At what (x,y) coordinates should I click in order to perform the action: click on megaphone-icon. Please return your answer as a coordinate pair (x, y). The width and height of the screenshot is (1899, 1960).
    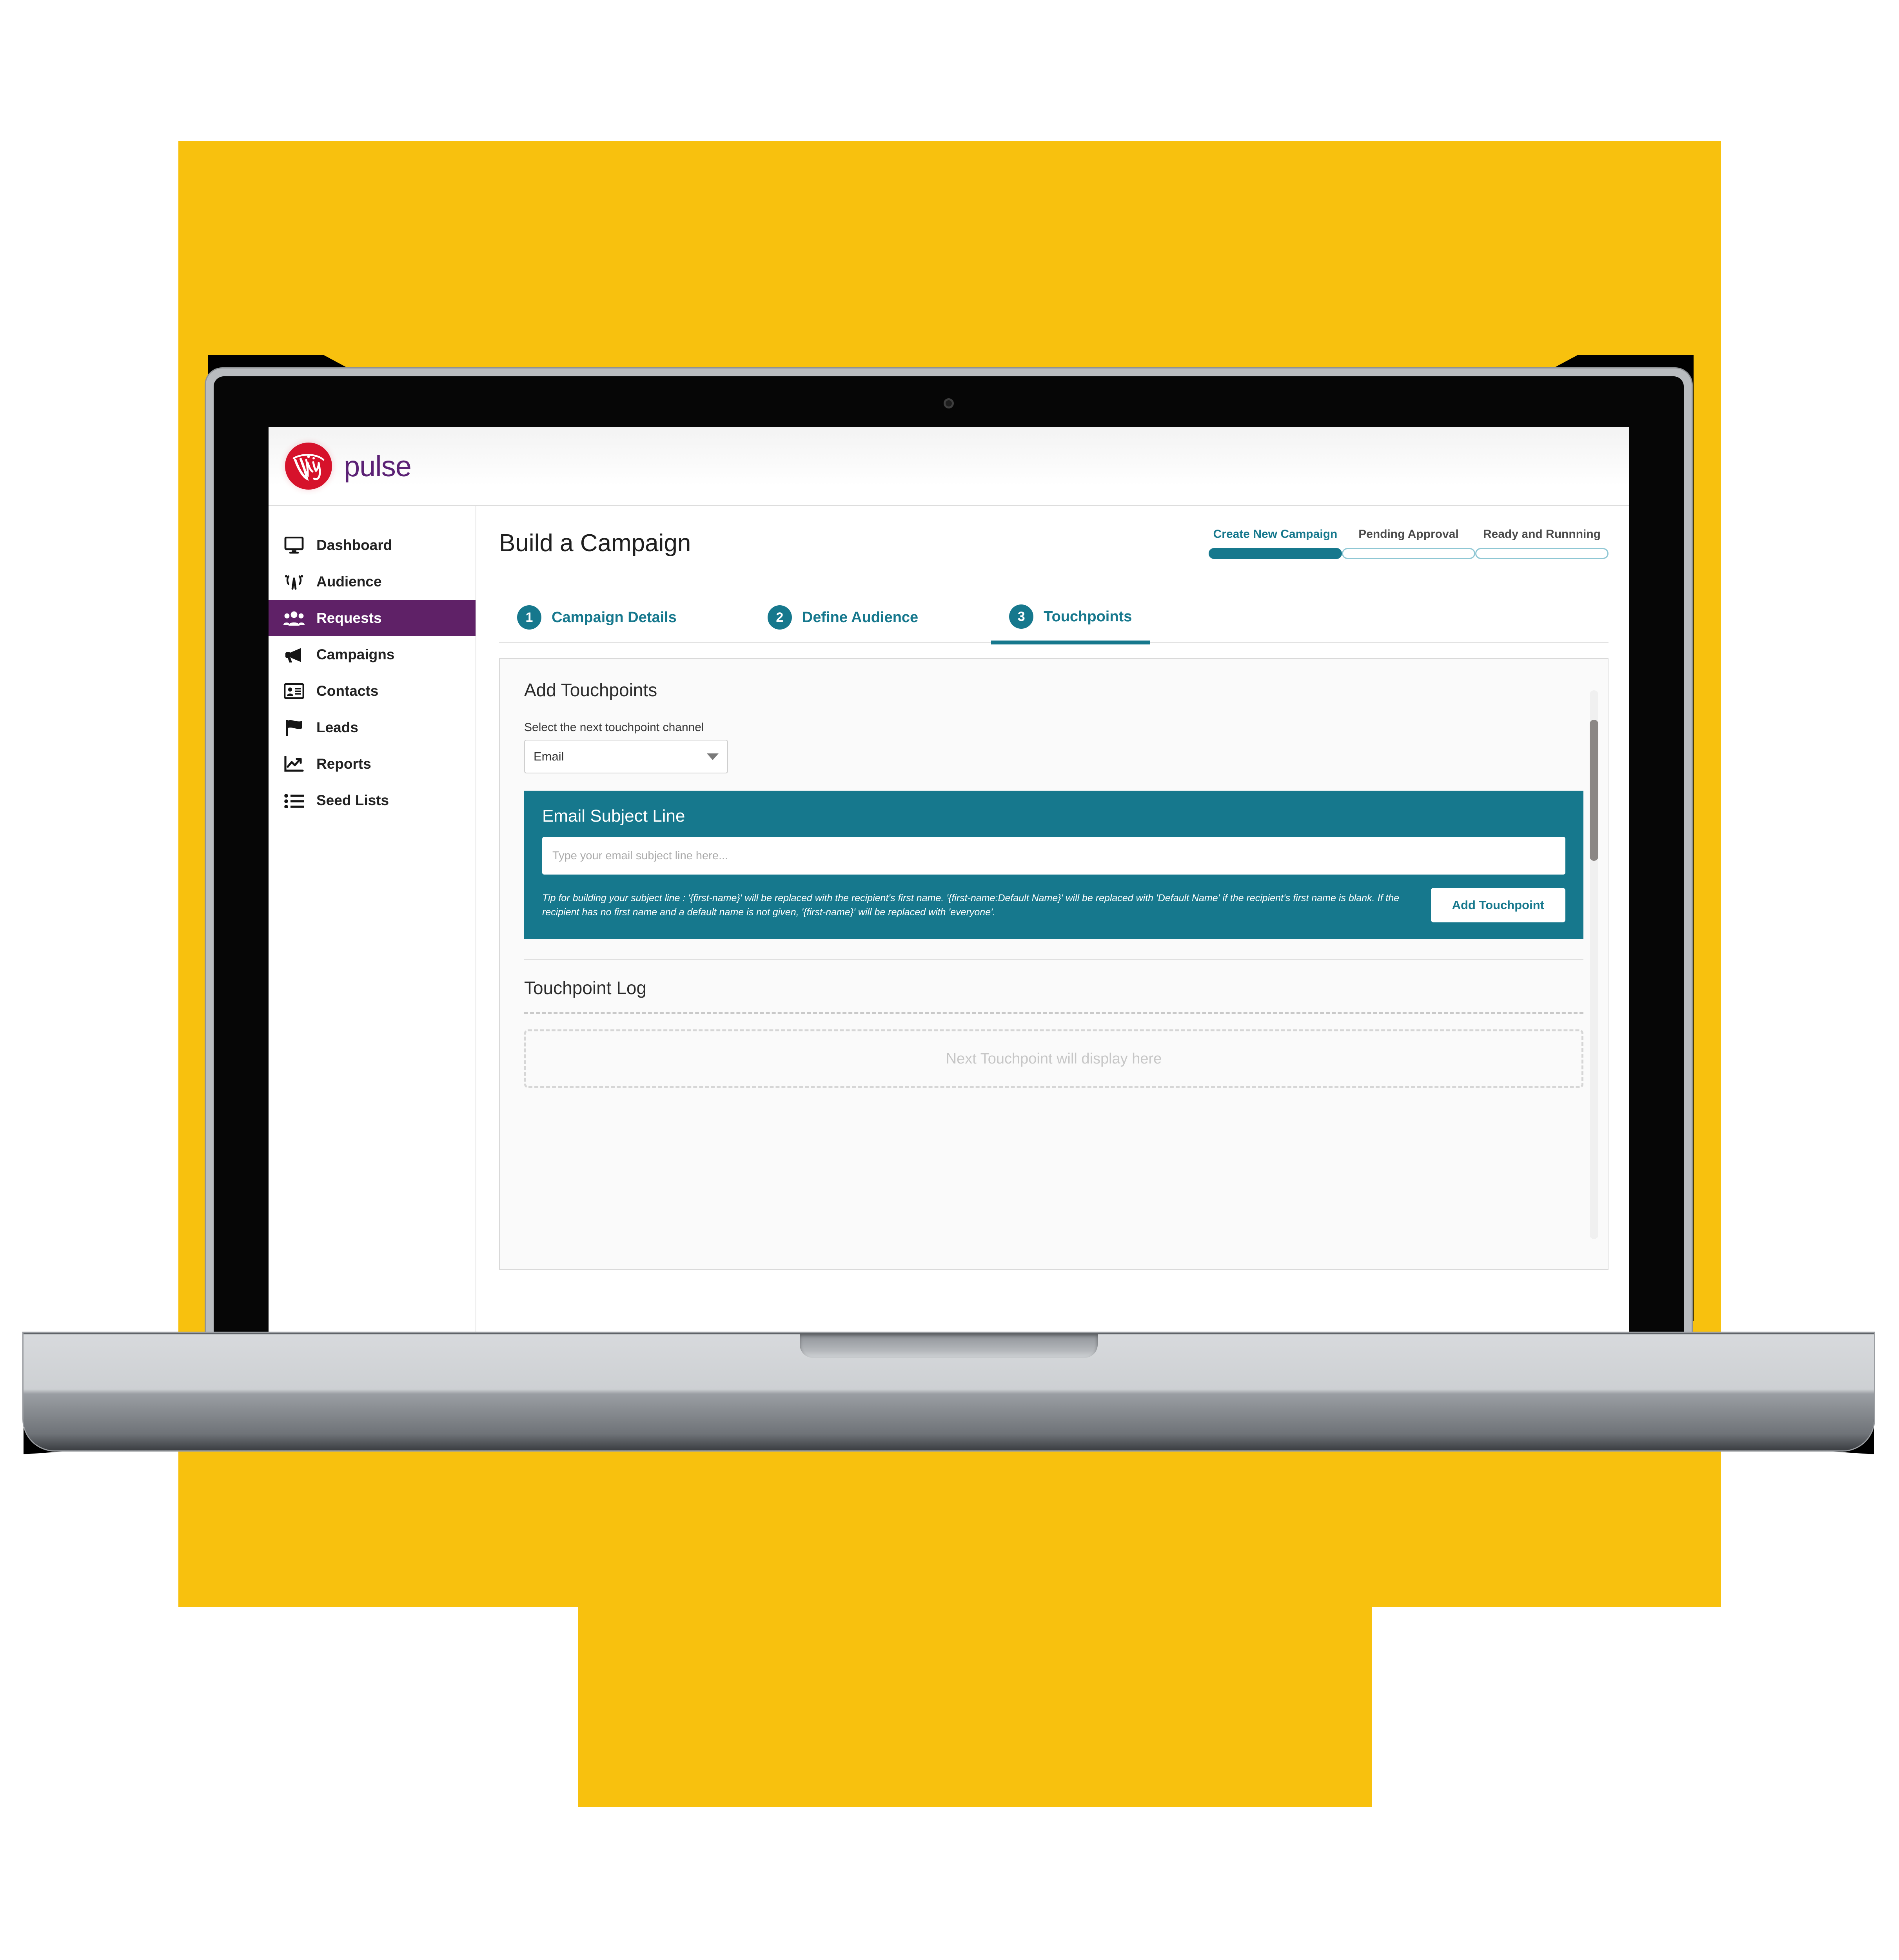
    Looking at the image, I should click on (294, 654).